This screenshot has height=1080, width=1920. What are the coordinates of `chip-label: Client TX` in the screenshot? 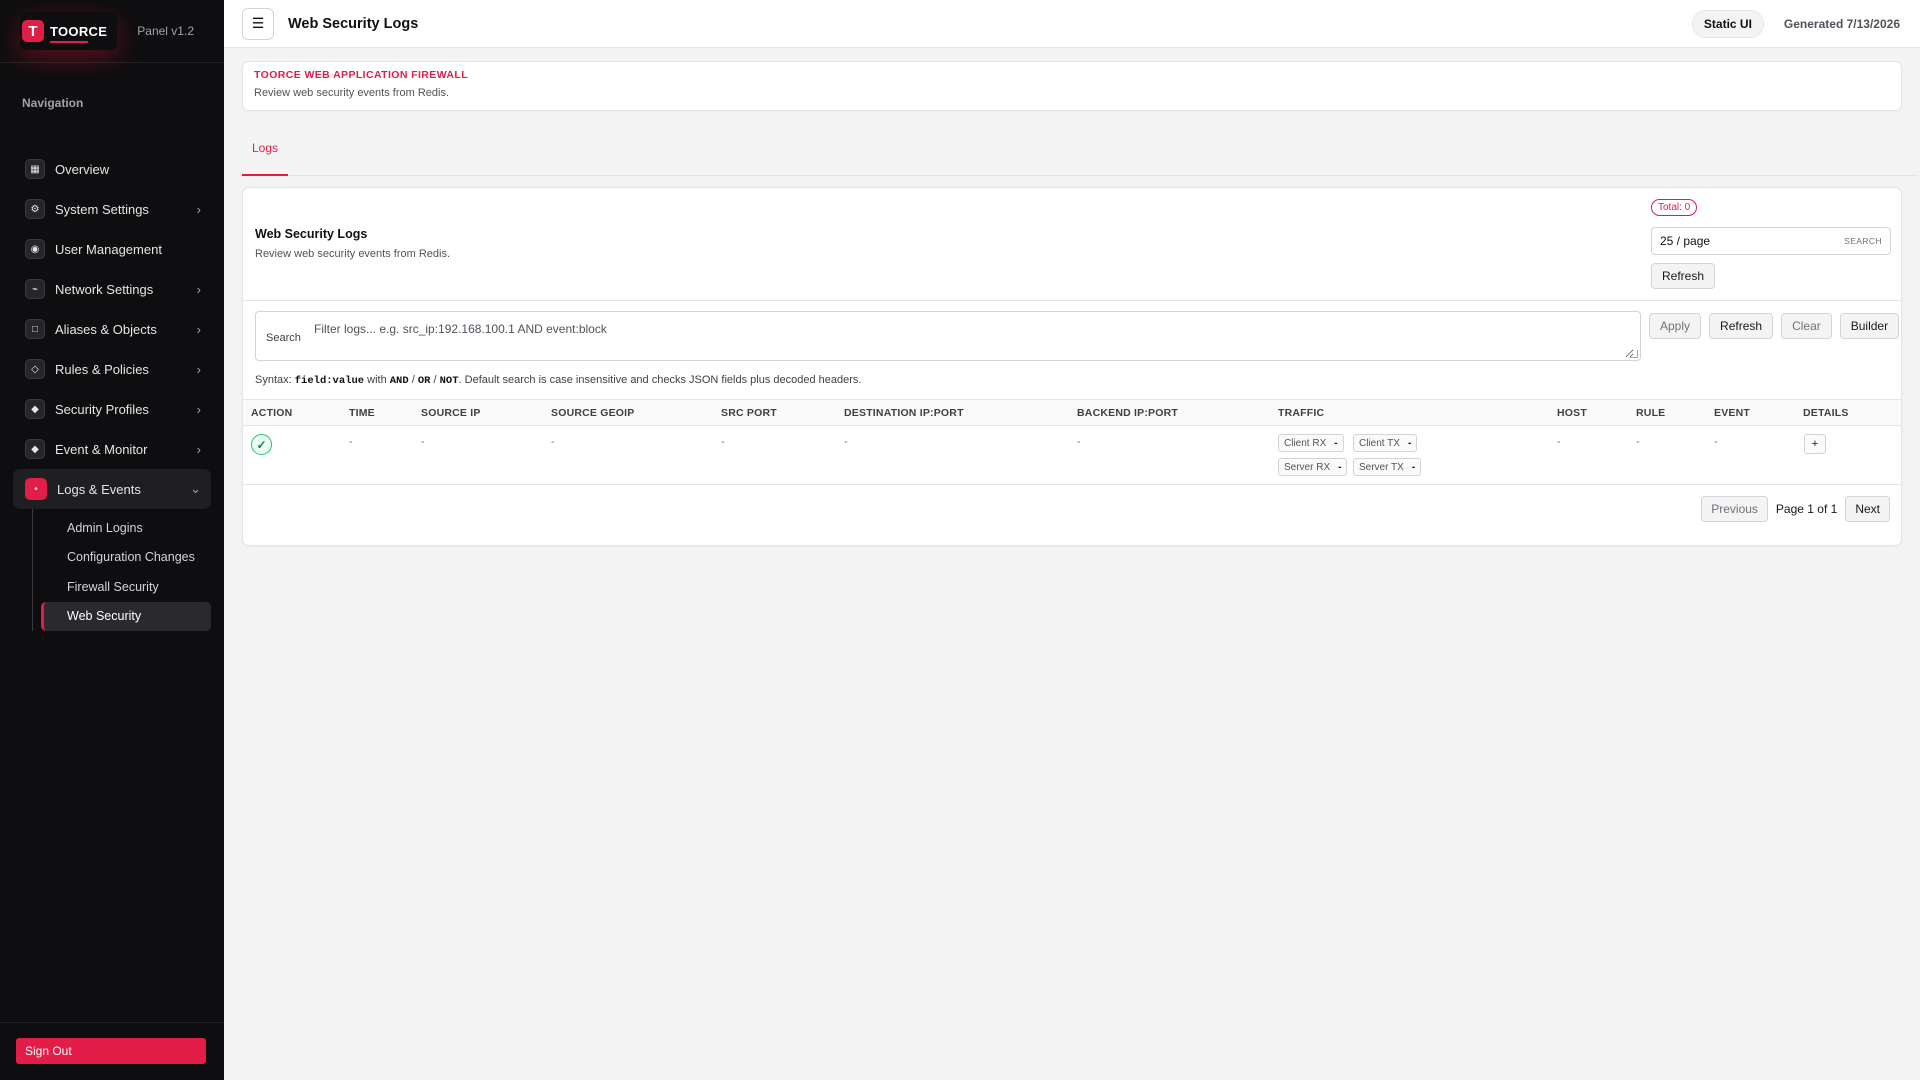 It's located at (1379, 443).